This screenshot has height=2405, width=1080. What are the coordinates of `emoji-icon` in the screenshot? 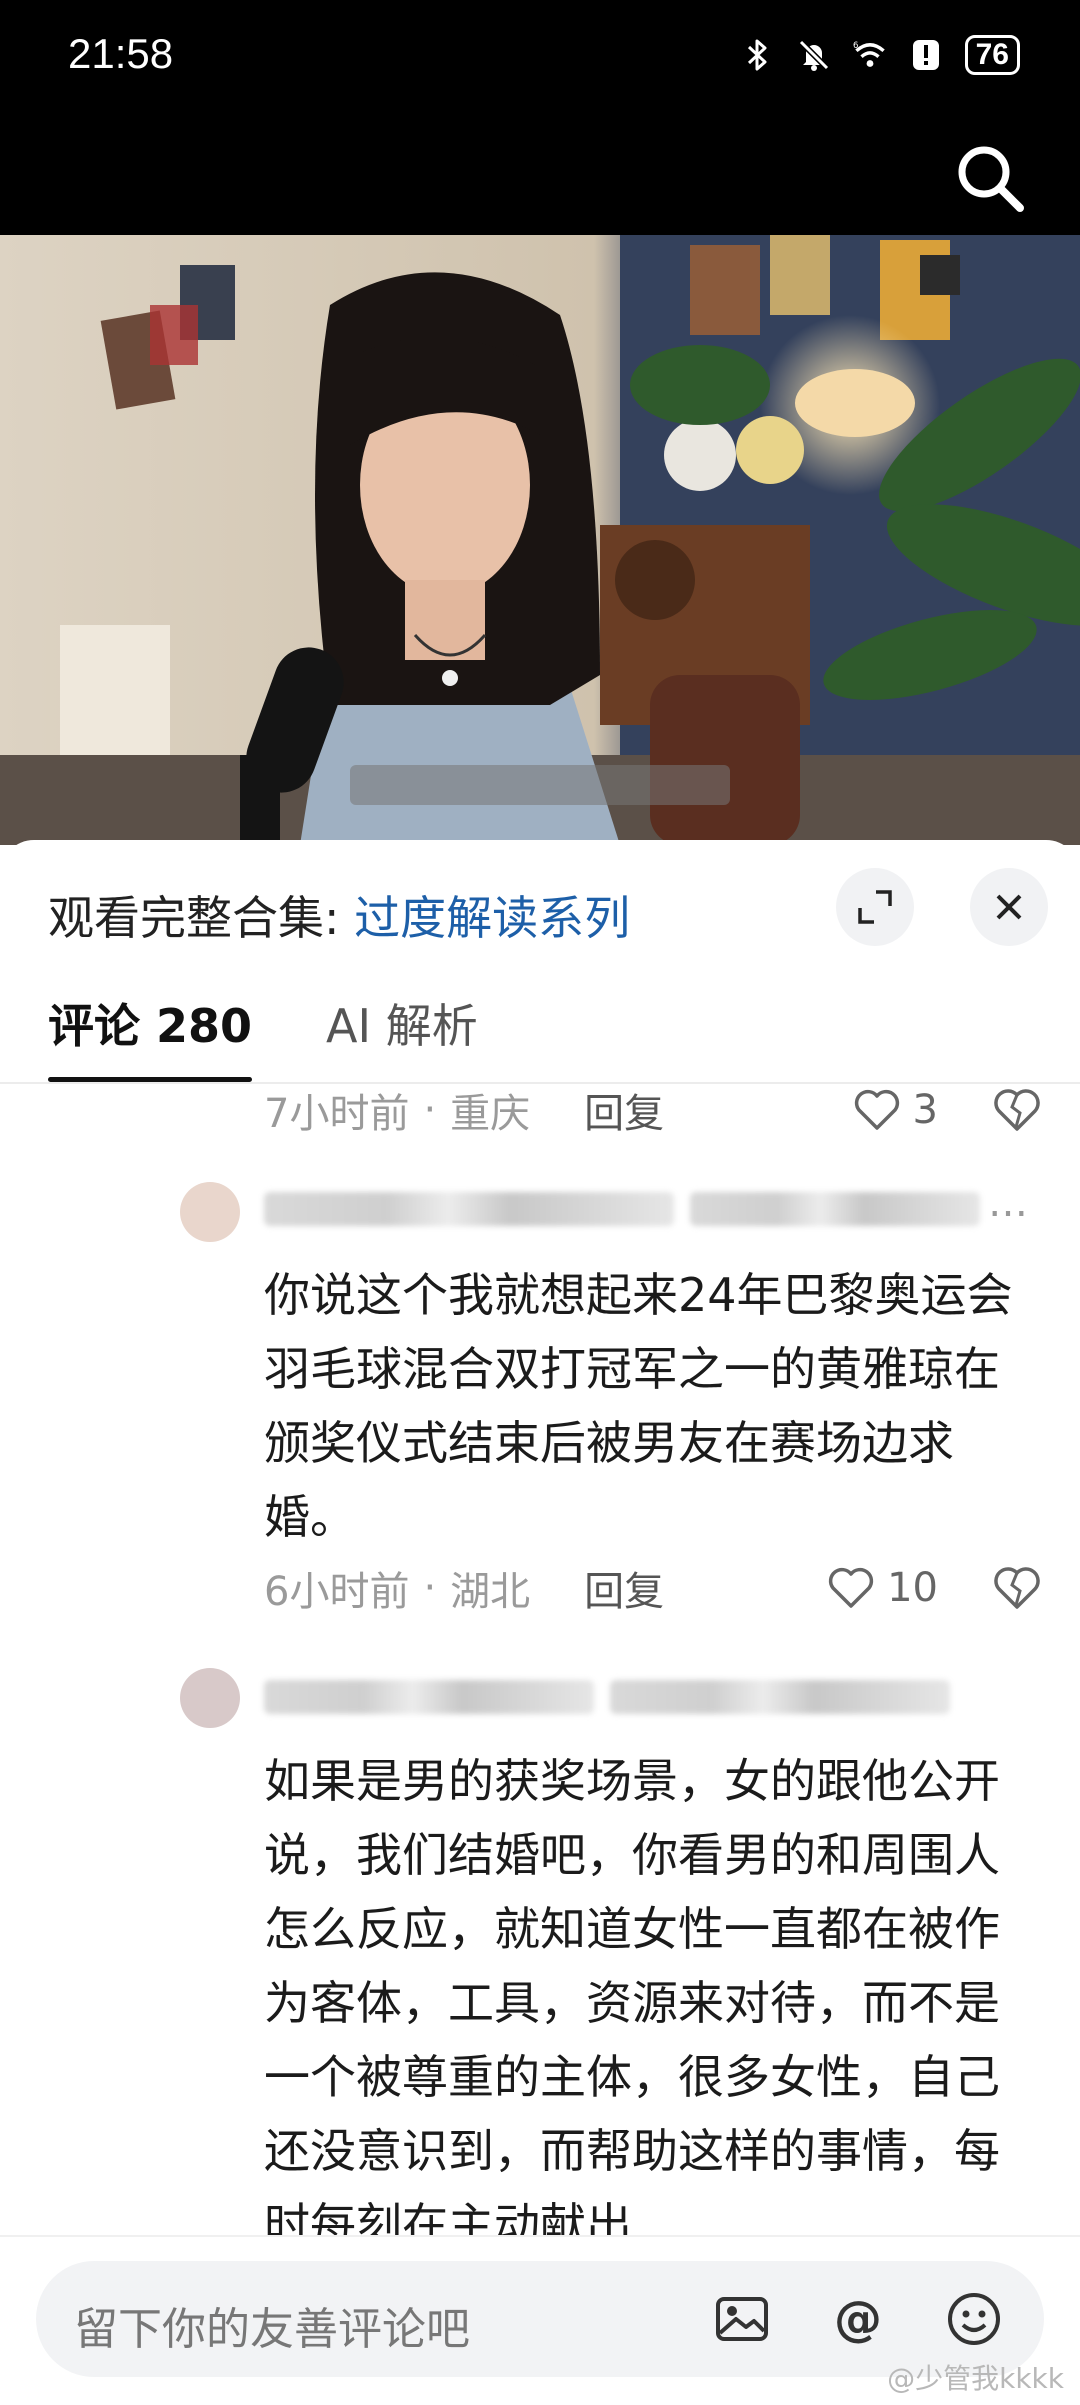 It's located at (974, 2319).